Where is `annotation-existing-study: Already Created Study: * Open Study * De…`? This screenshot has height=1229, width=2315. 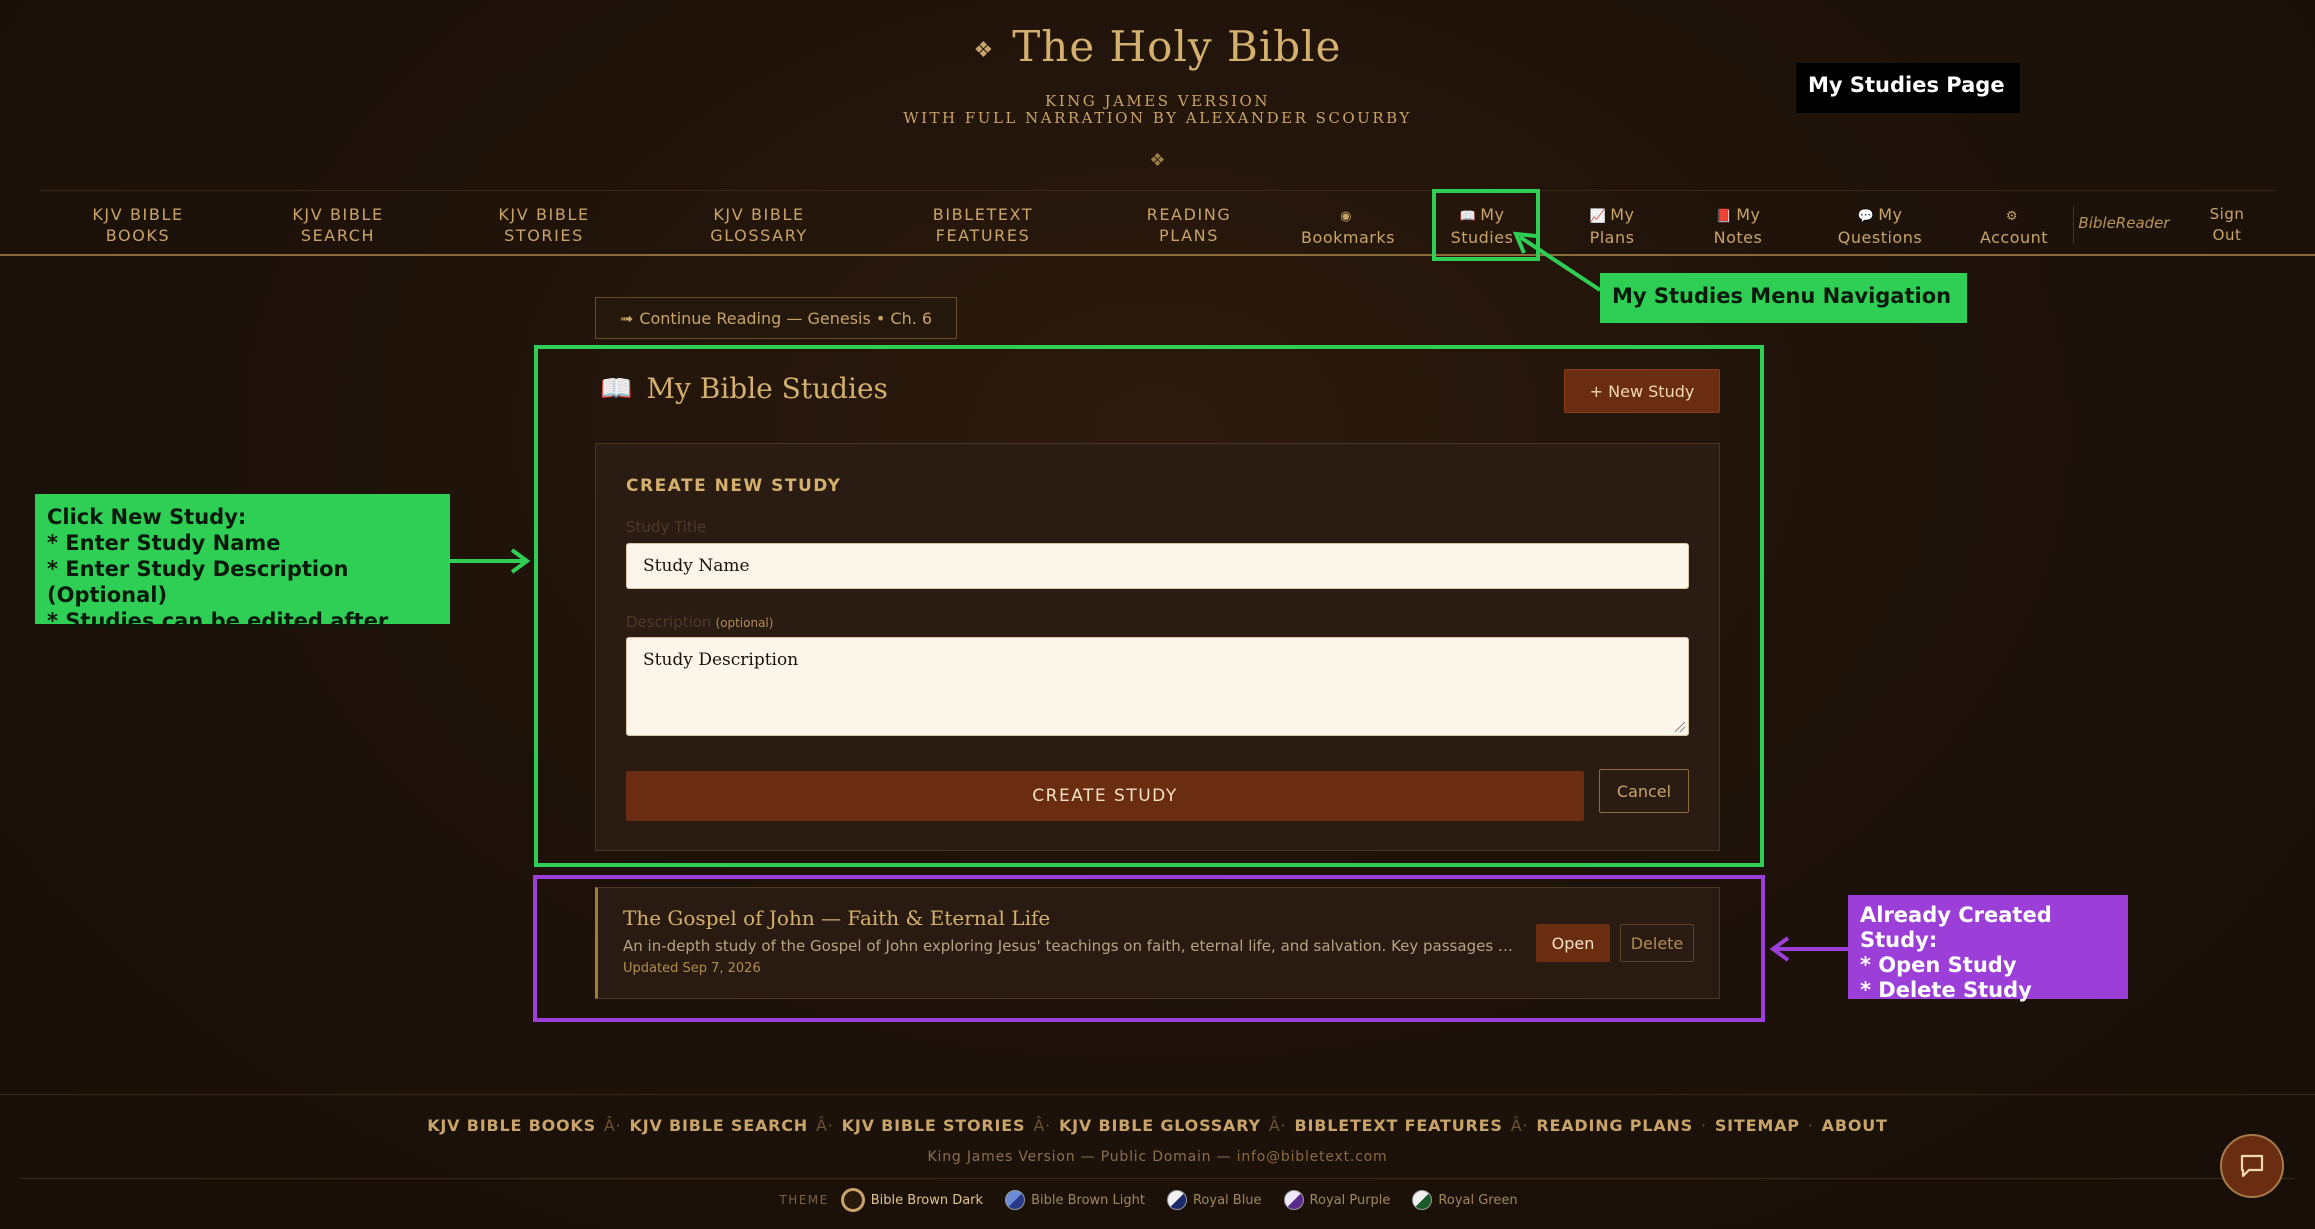
annotation-existing-study: Already Created Study: * Open Study * De… is located at coordinates (1988, 948).